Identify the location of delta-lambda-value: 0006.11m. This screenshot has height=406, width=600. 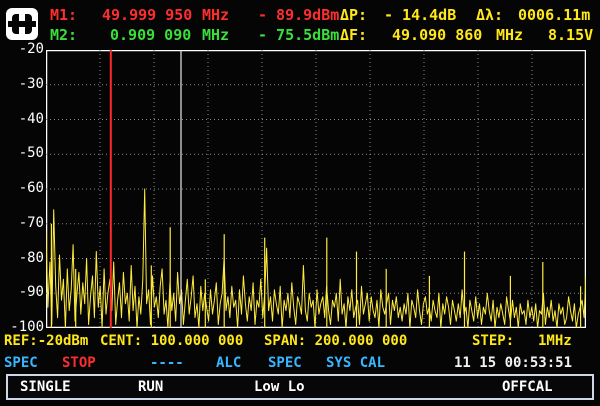
(554, 15).